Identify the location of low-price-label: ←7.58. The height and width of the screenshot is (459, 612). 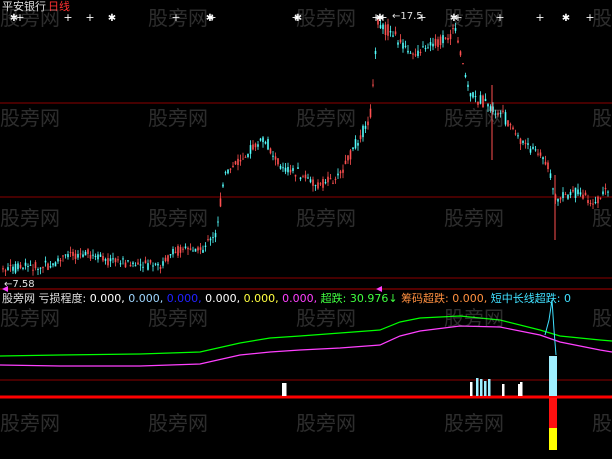
(19, 284).